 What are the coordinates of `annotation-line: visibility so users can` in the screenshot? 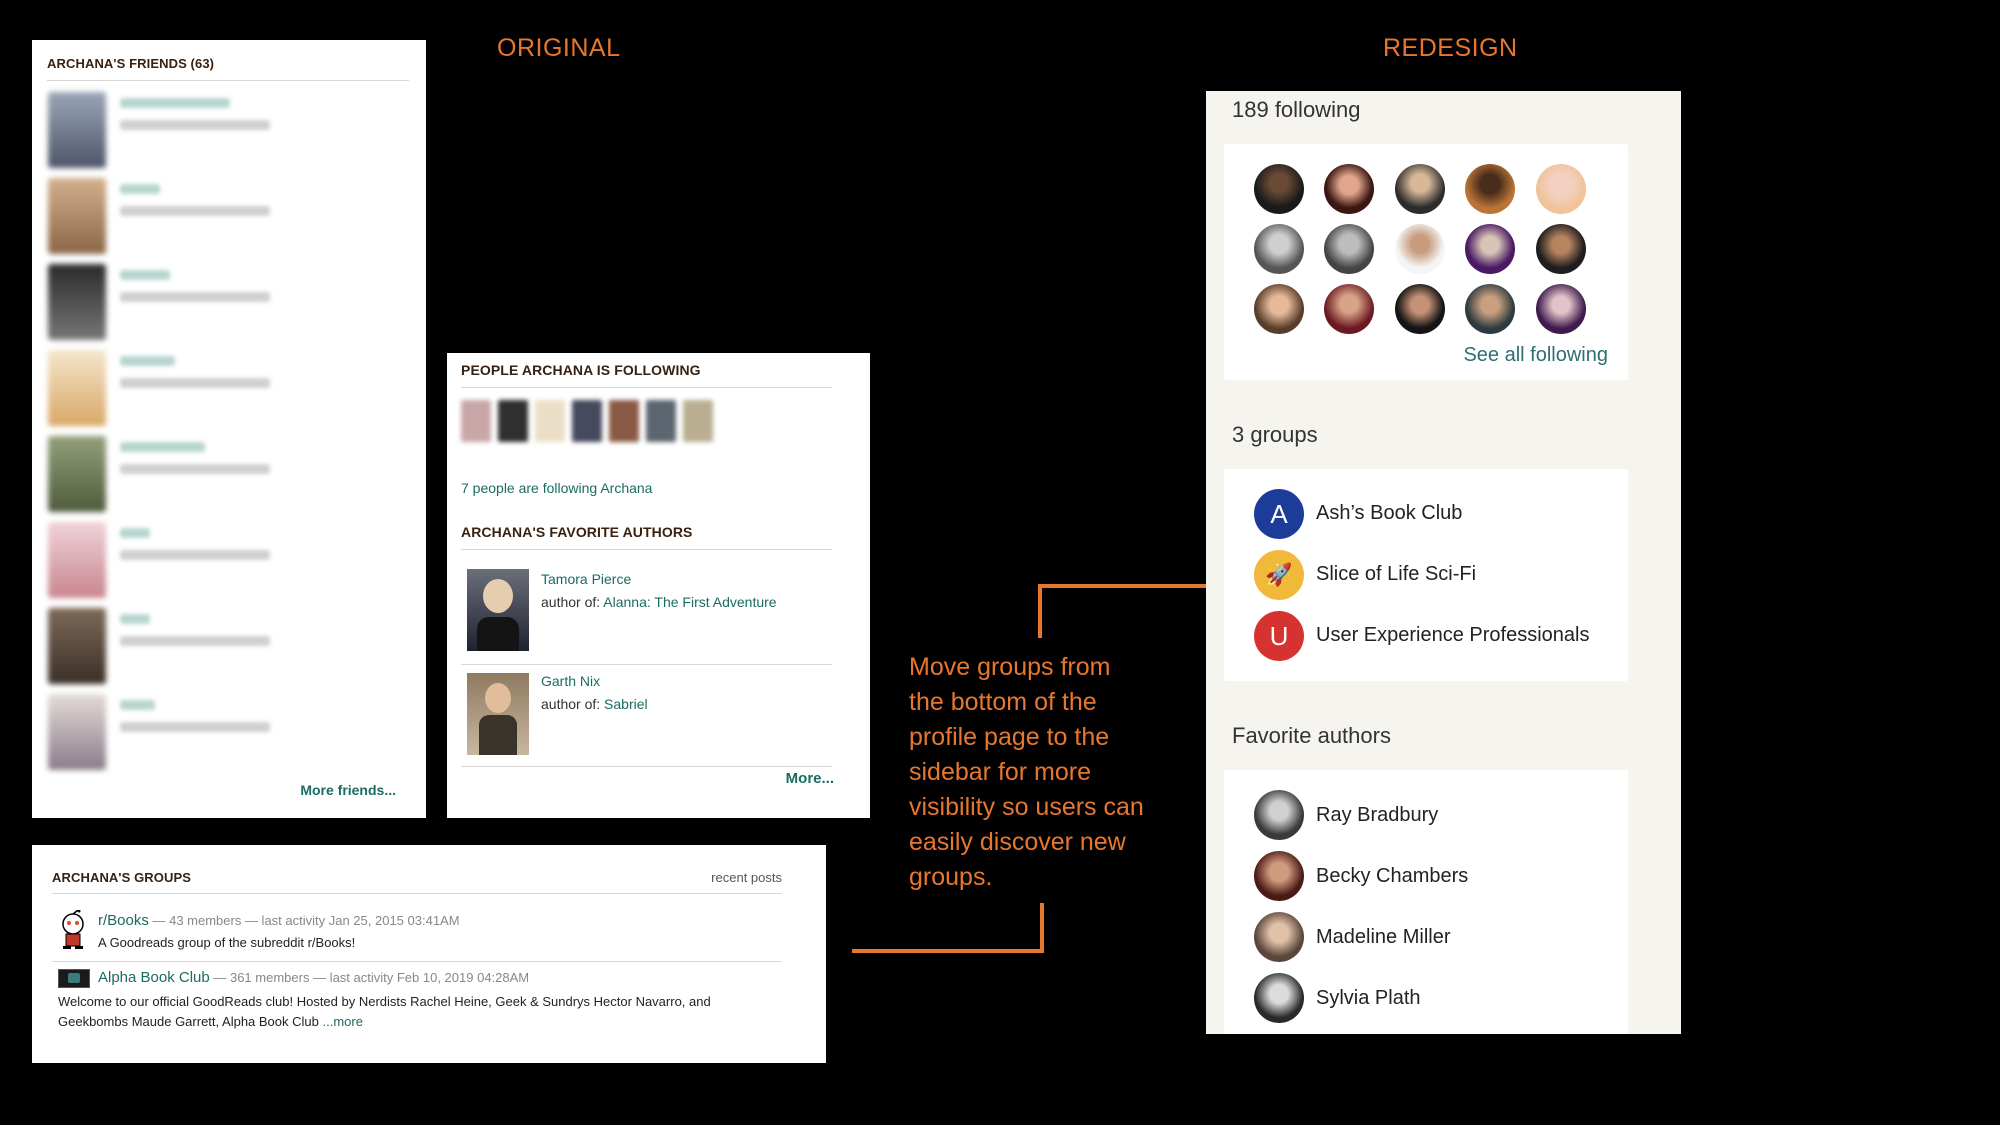 It's located at (1026, 807).